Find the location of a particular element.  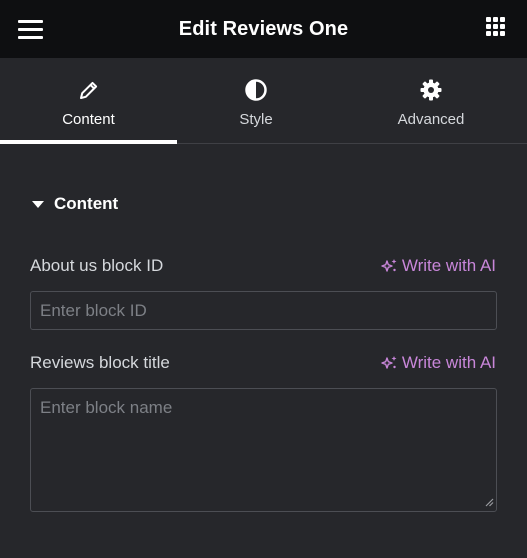

gear-icon is located at coordinates (431, 90).